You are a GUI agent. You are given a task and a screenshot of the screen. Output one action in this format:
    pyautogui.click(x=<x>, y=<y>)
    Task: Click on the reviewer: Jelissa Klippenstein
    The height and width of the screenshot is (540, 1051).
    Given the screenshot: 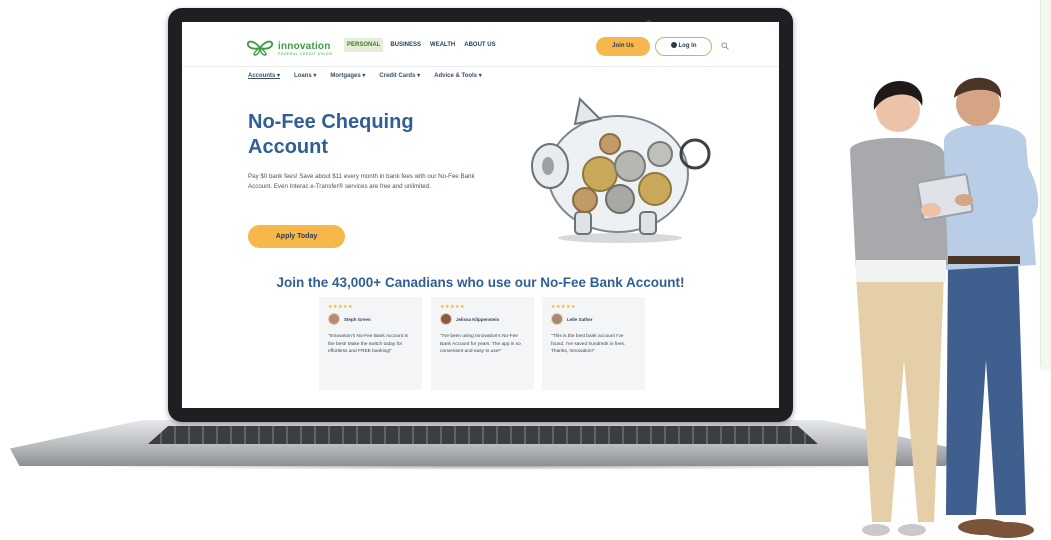 What is the action you would take?
    pyautogui.click(x=482, y=319)
    